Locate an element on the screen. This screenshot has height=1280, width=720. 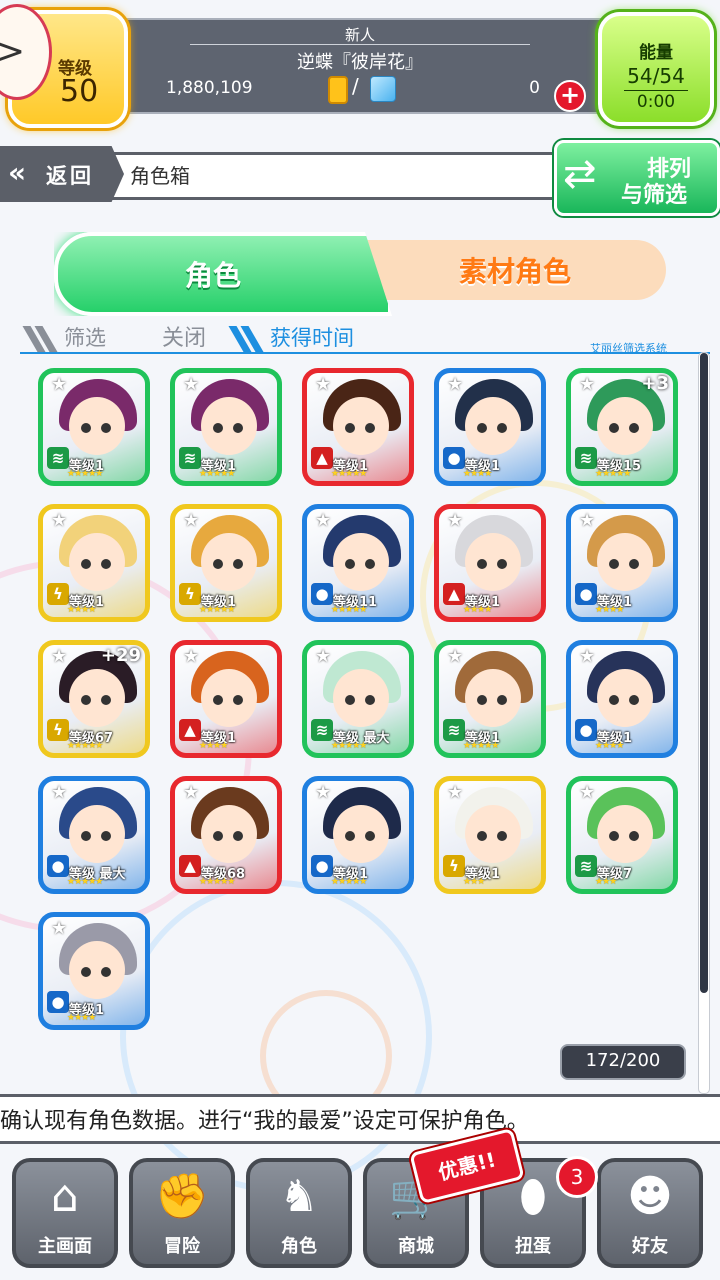
character-card: ★ +3 ≋ 等级15 ★★★★★ is located at coordinates (622, 427).